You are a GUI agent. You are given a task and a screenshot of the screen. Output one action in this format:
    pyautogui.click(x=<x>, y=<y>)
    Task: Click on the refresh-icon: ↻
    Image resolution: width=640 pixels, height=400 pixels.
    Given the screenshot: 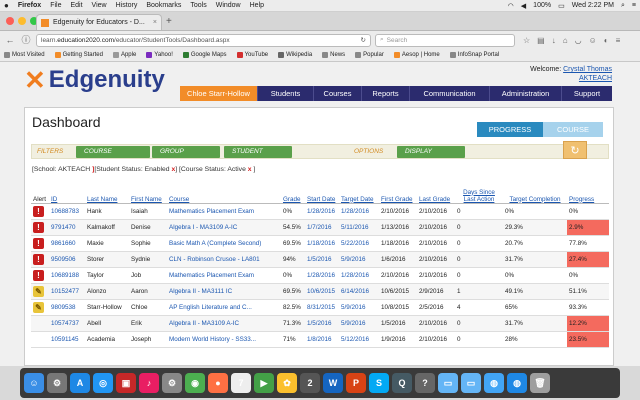 What is the action you would take?
    pyautogui.click(x=575, y=150)
    